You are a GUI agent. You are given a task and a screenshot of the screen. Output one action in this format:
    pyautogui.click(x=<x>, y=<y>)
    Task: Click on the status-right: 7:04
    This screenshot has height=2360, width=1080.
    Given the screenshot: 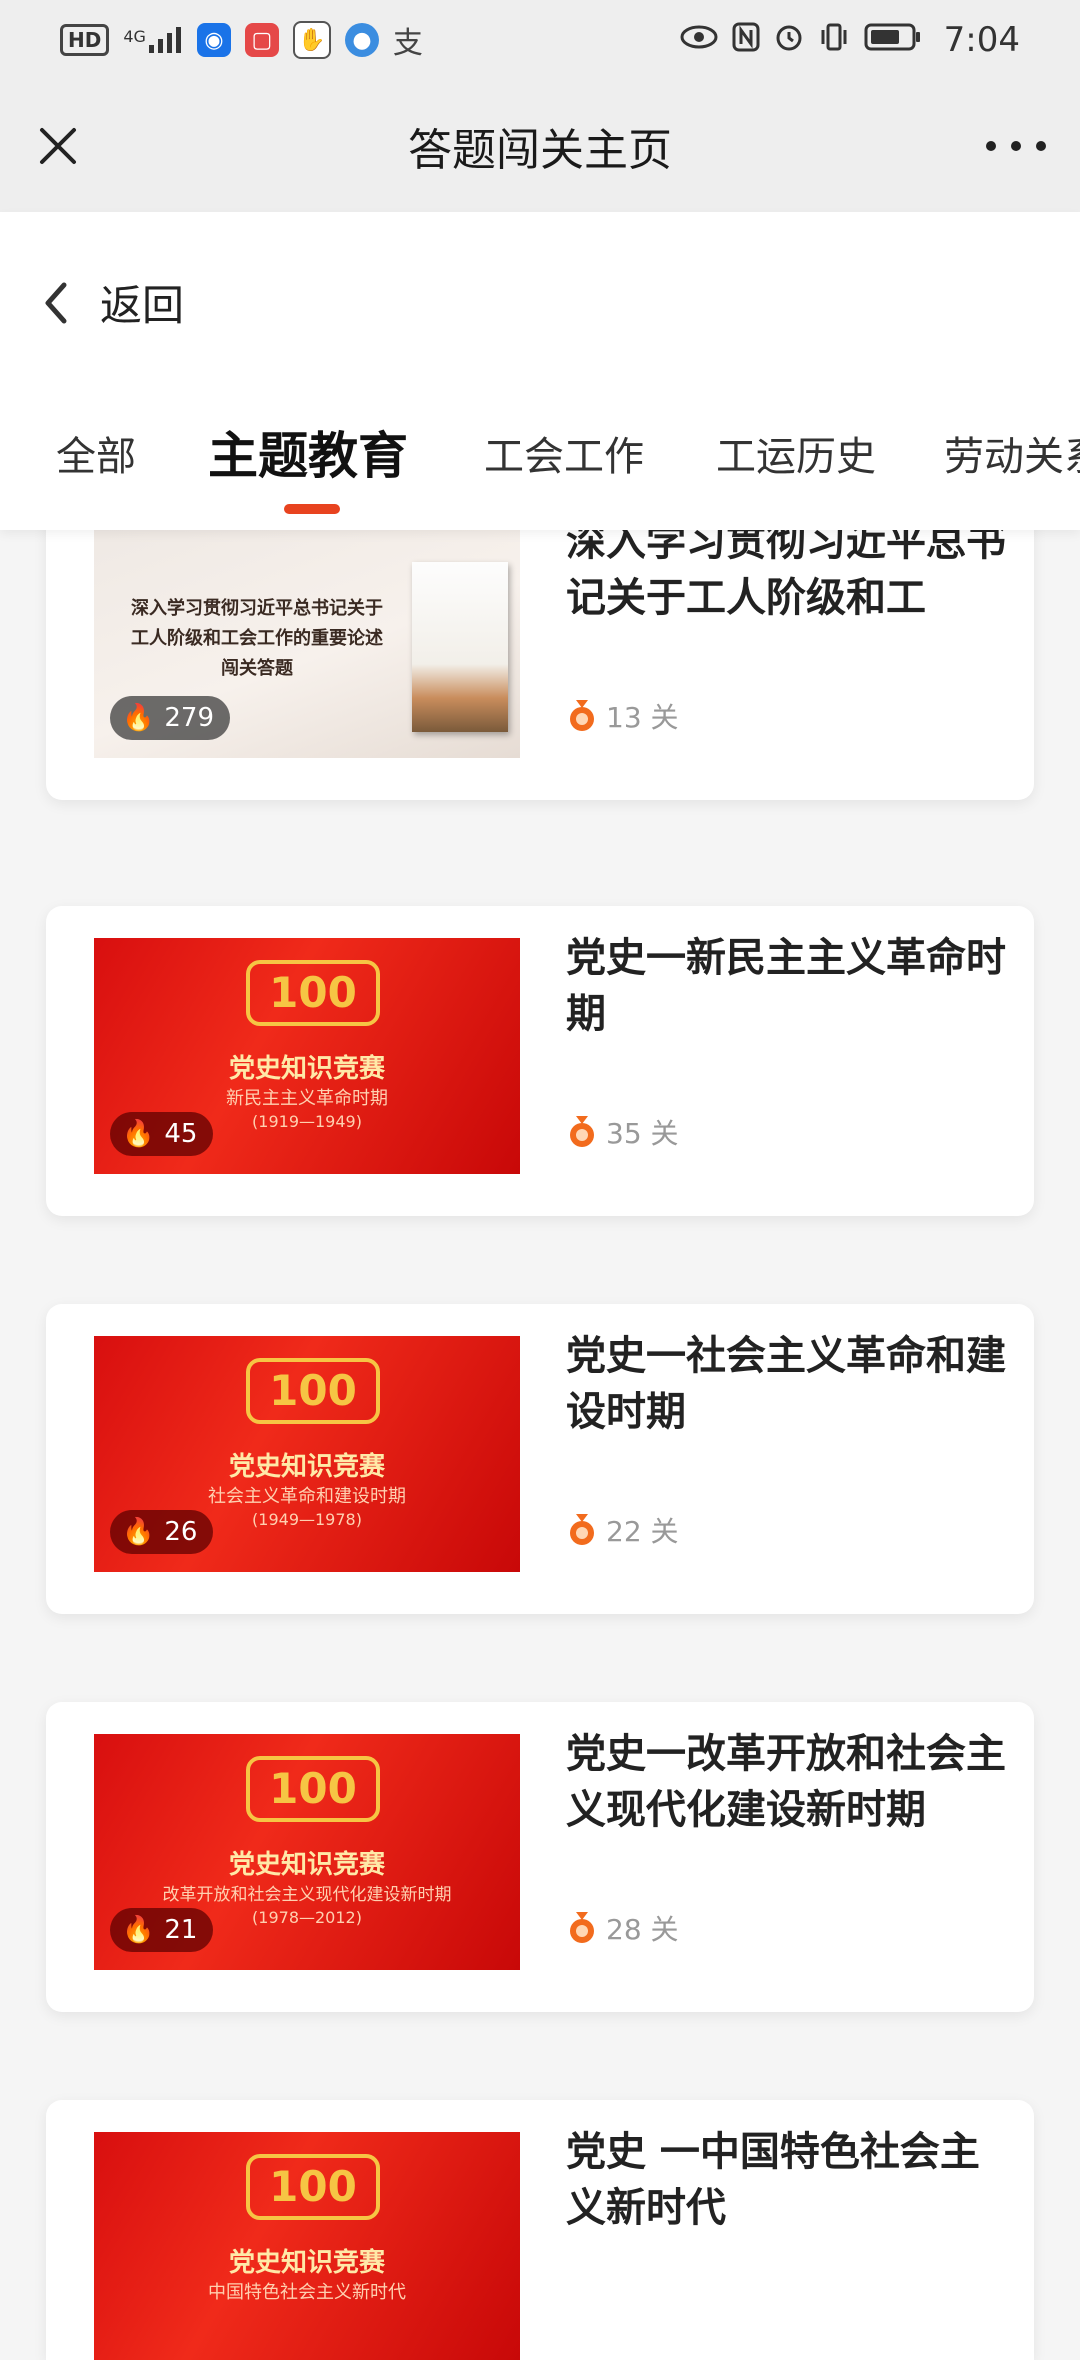 What is the action you would take?
    pyautogui.click(x=850, y=40)
    